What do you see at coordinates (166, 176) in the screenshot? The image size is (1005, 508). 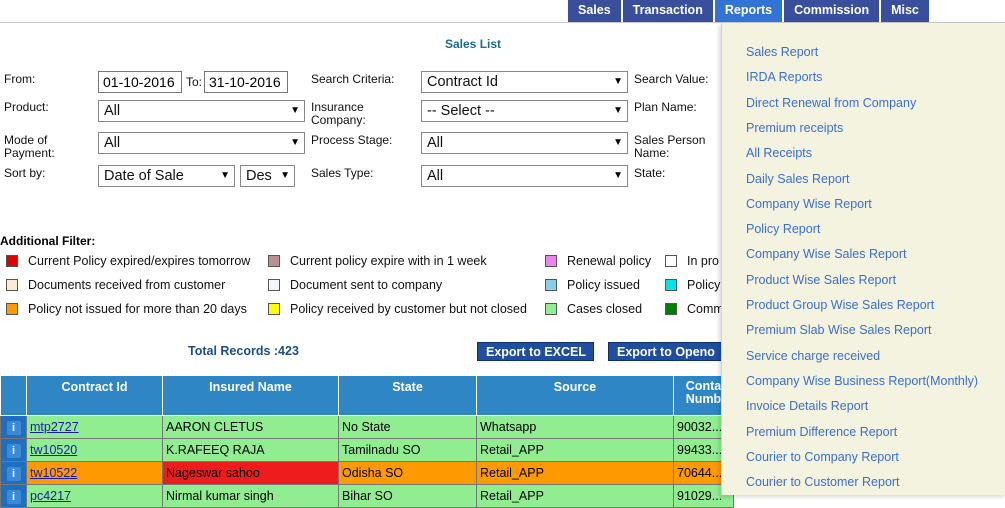 I see `sort-by-select: Date of Sale ▼` at bounding box center [166, 176].